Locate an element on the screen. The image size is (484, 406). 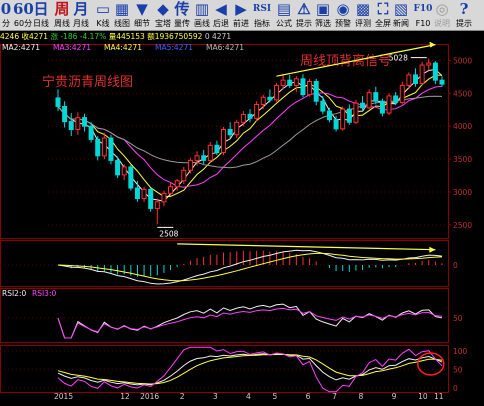
toolbar-button-16: ▣ 筛选 is located at coordinates (323, 15).